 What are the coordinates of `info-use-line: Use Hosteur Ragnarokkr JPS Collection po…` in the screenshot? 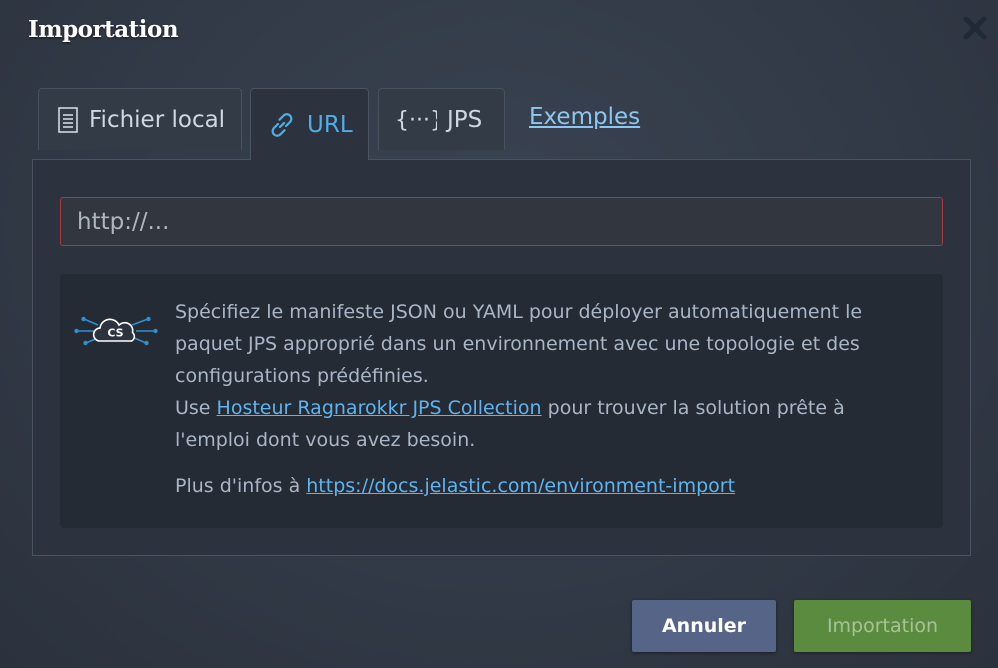 It's located at (550, 424).